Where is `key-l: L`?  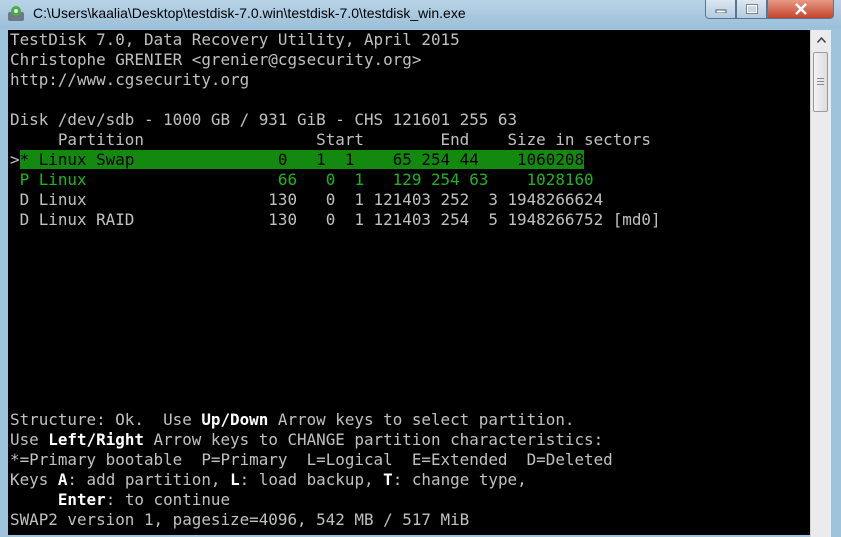 key-l: L is located at coordinates (235, 479).